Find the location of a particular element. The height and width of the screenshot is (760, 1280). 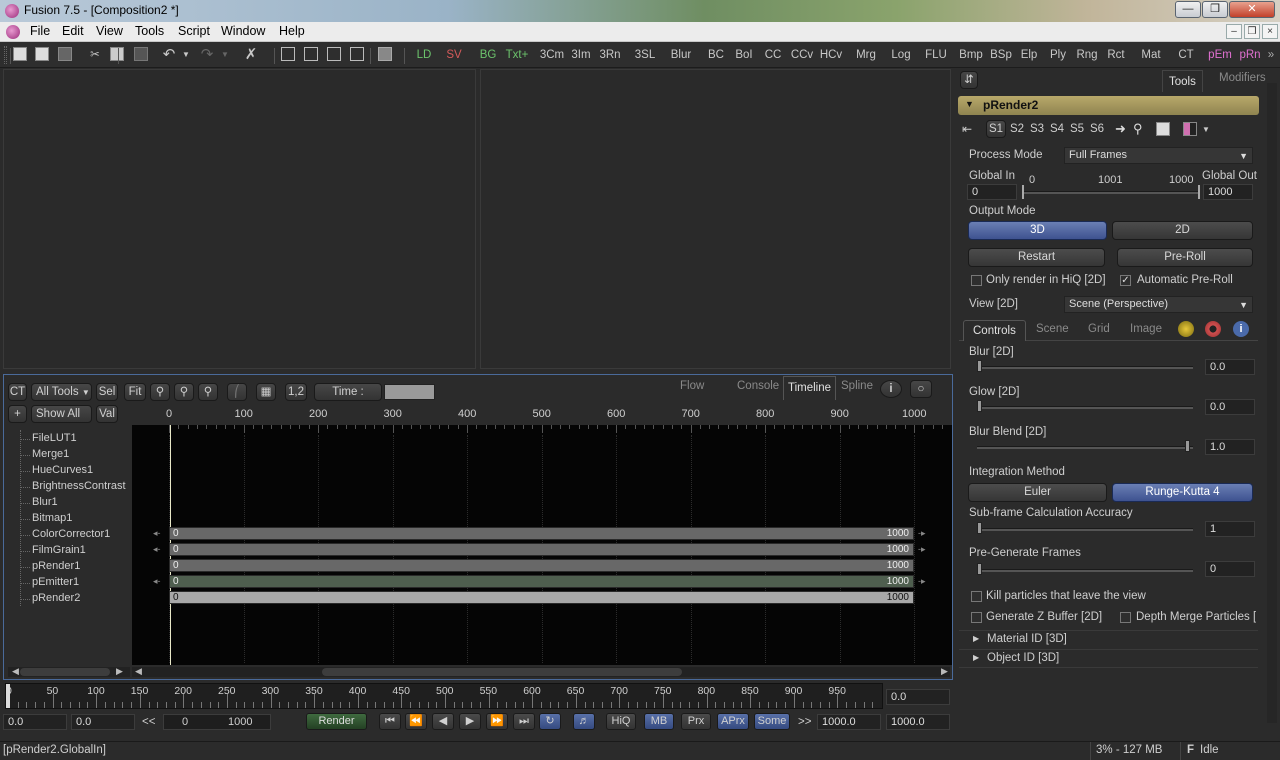

menu-window: Window is located at coordinates (243, 31).